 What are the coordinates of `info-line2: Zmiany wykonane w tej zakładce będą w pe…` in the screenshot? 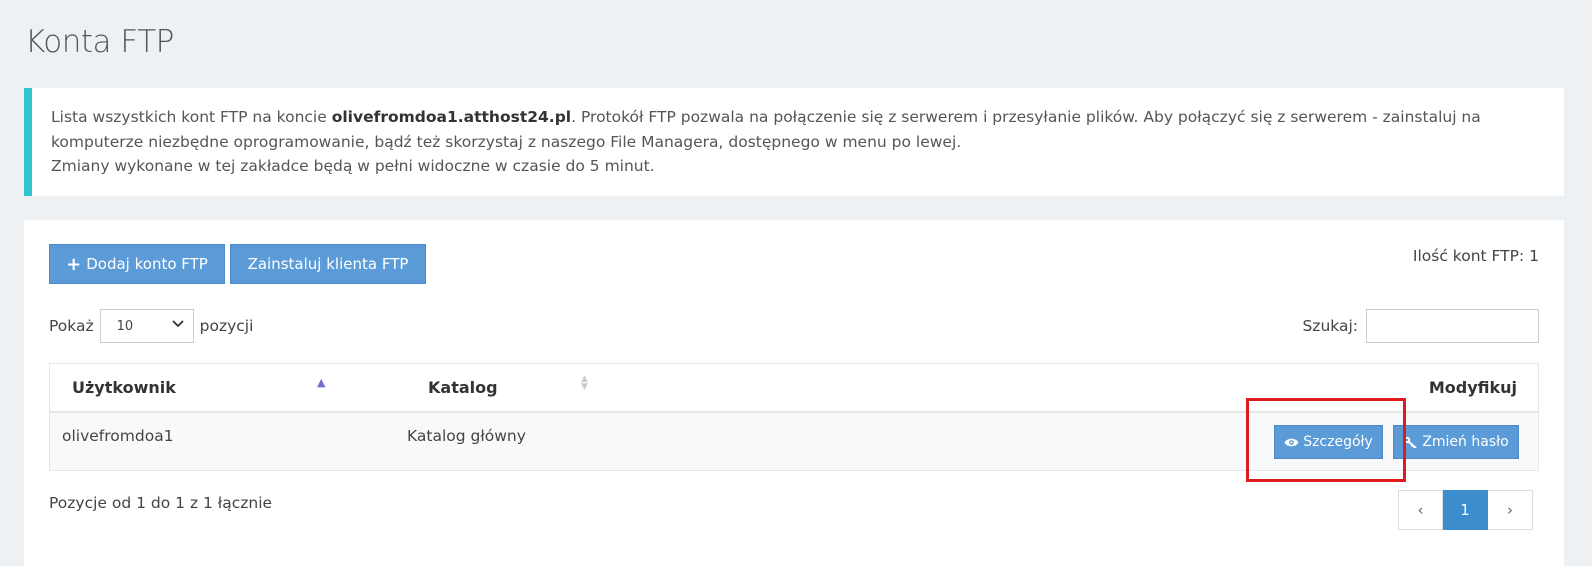 It's located at (353, 166).